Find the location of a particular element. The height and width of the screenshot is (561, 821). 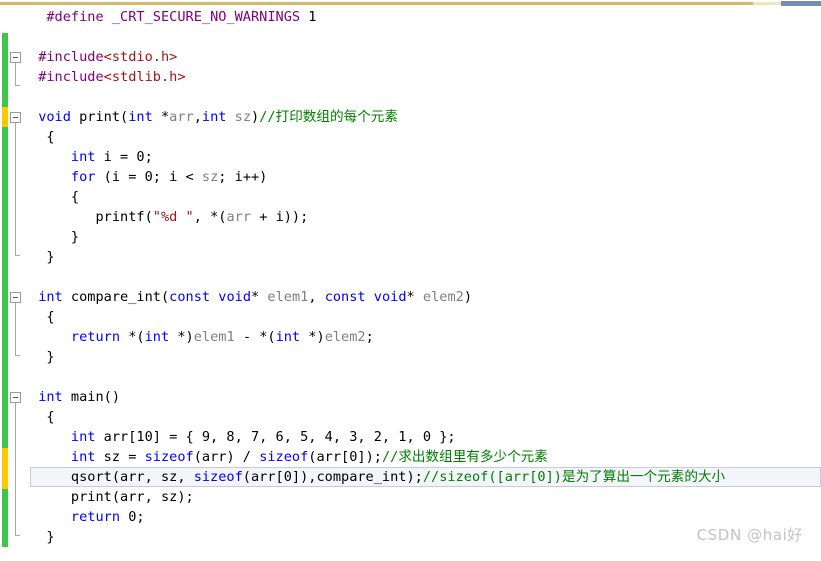

token-plain: 1 is located at coordinates (308, 17).